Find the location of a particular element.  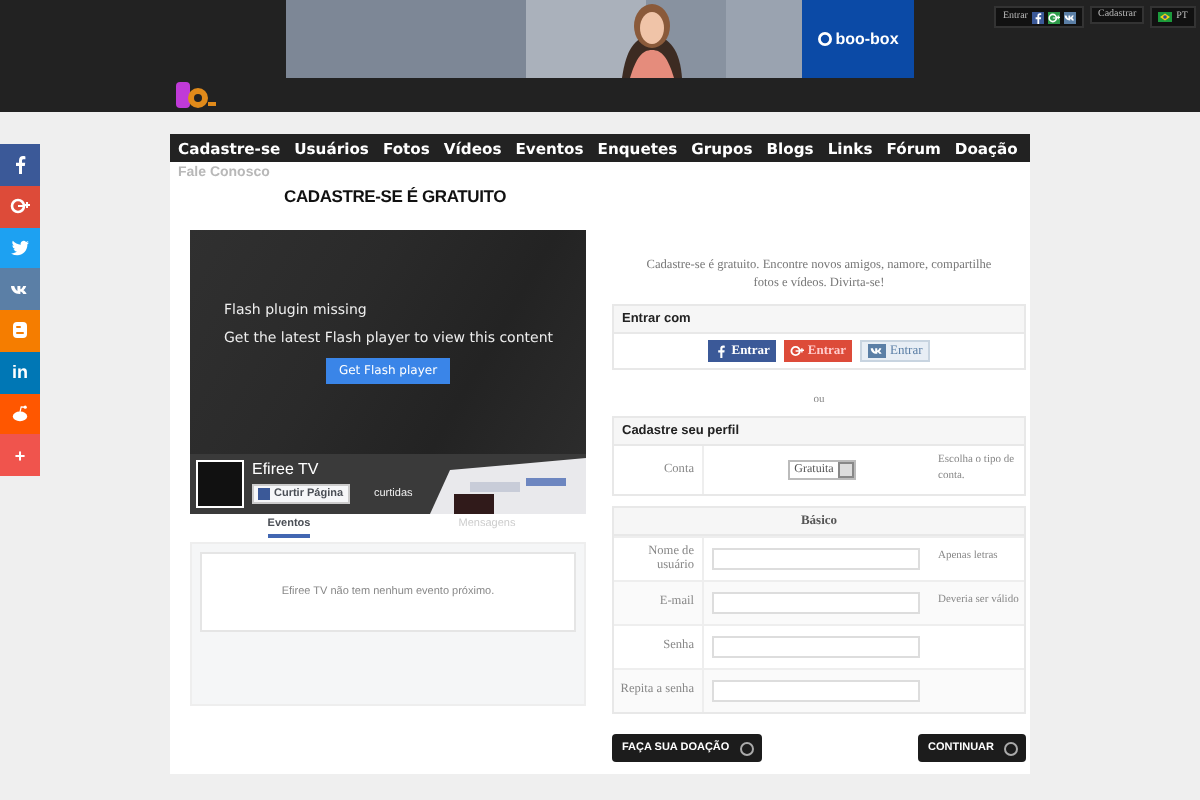

ad-brand: boo-box is located at coordinates (867, 39).